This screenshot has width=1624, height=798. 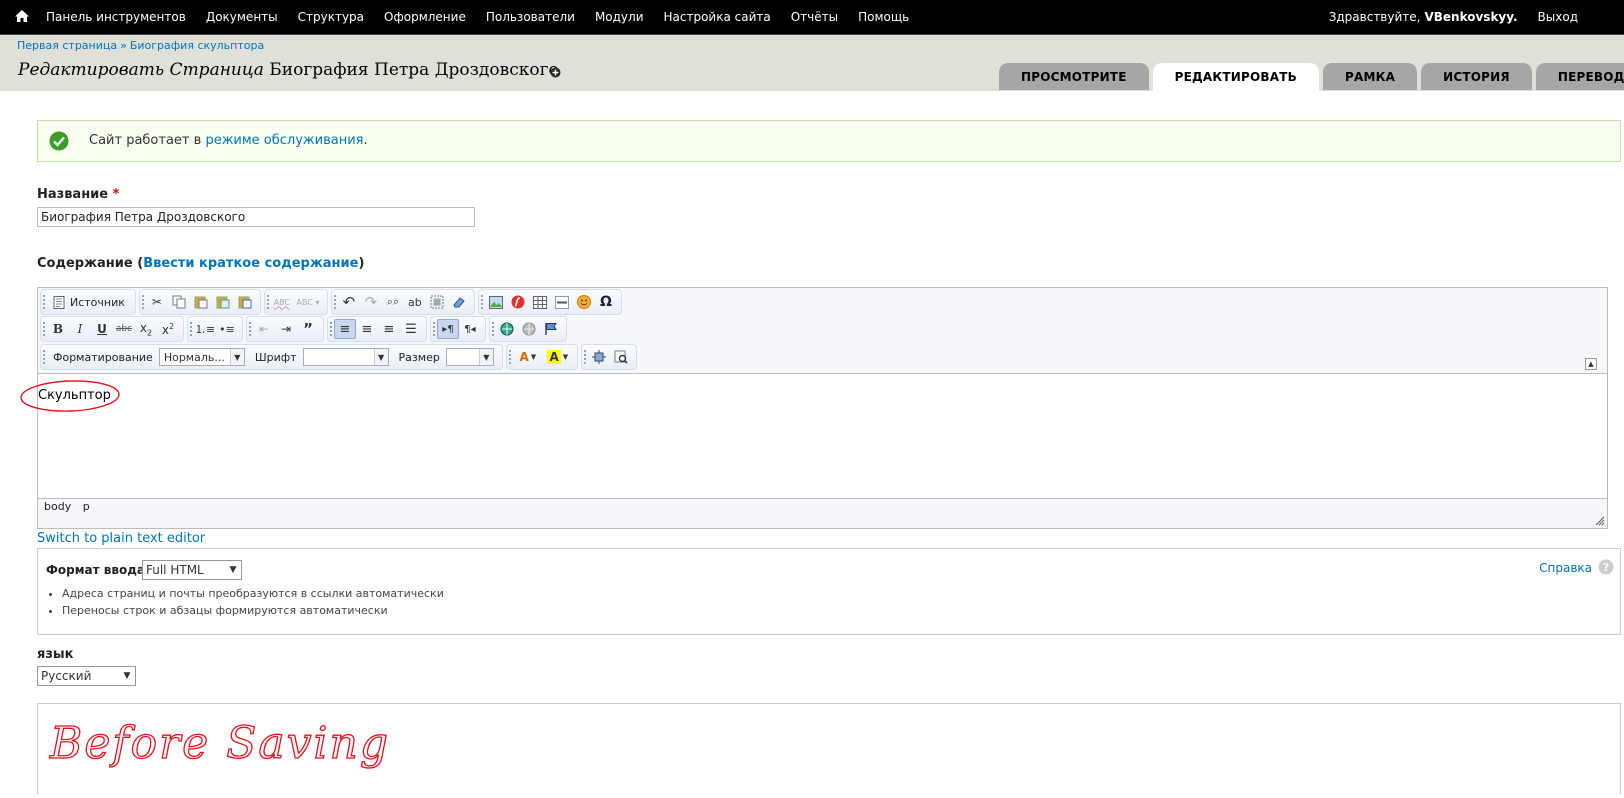 I want to click on undo-button: ↶, so click(x=349, y=302).